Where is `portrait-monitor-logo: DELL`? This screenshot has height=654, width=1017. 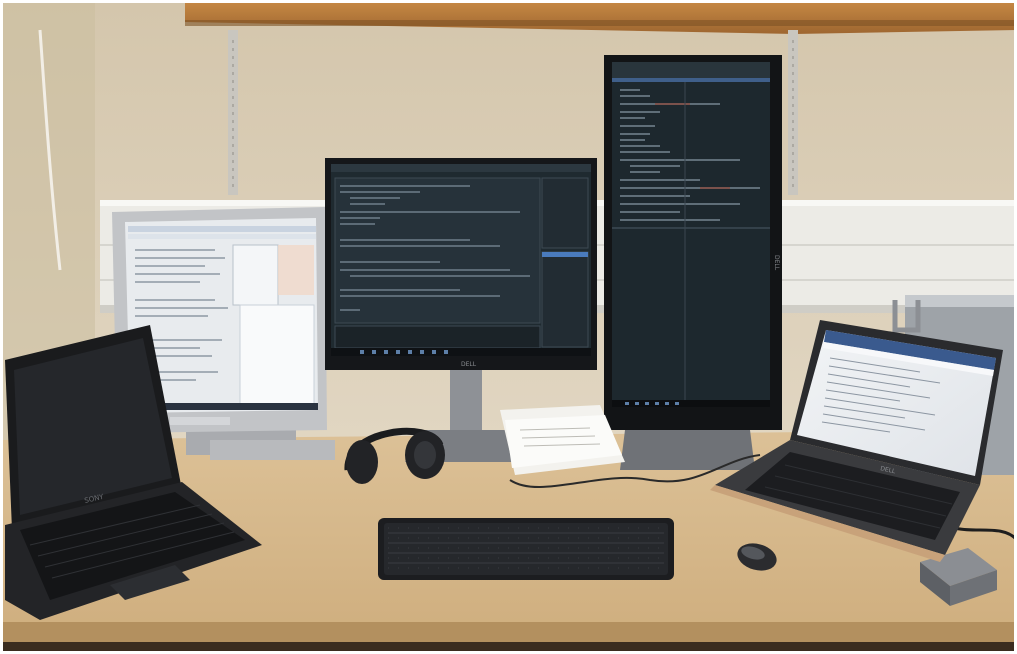
portrait-monitor-logo: DELL is located at coordinates (776, 263).